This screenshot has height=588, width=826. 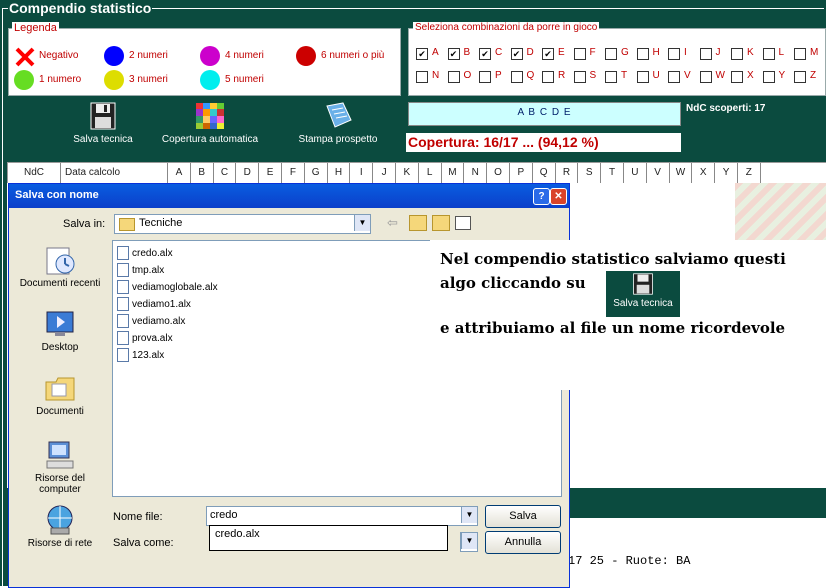 What do you see at coordinates (179, 173) in the screenshot?
I see `col-header-a: A` at bounding box center [179, 173].